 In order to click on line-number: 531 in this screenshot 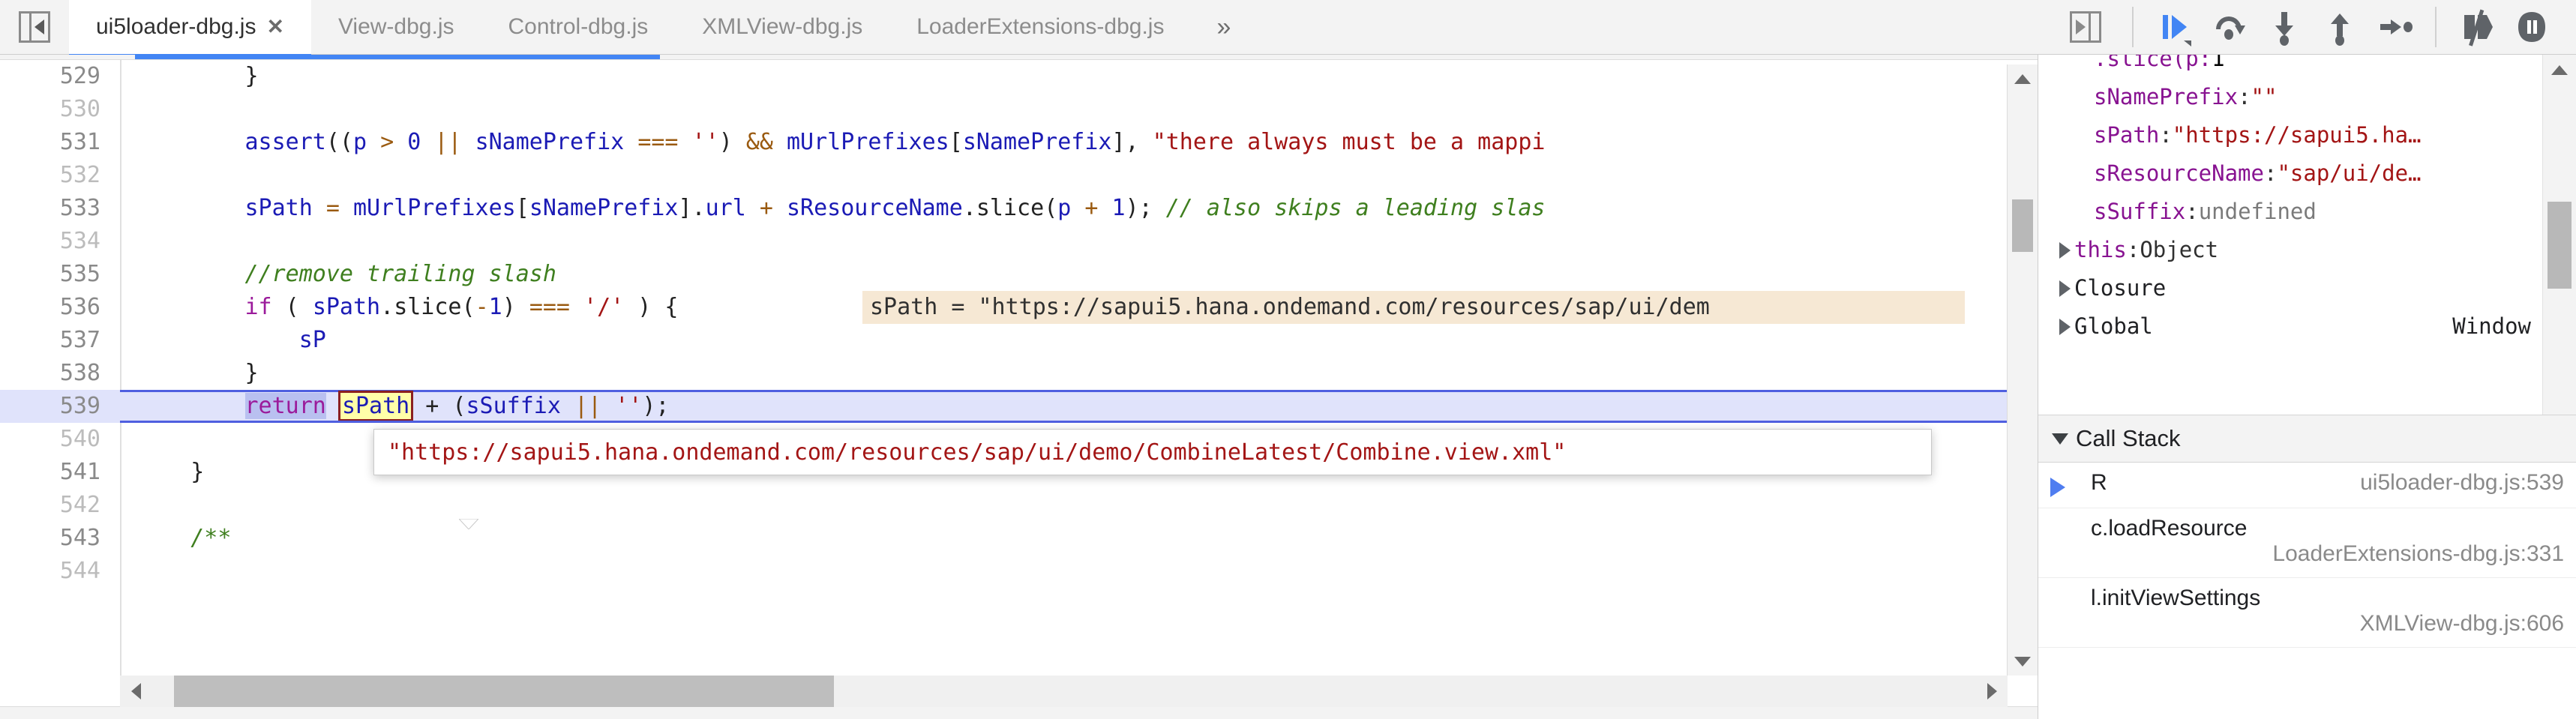, I will do `click(60, 142)`.